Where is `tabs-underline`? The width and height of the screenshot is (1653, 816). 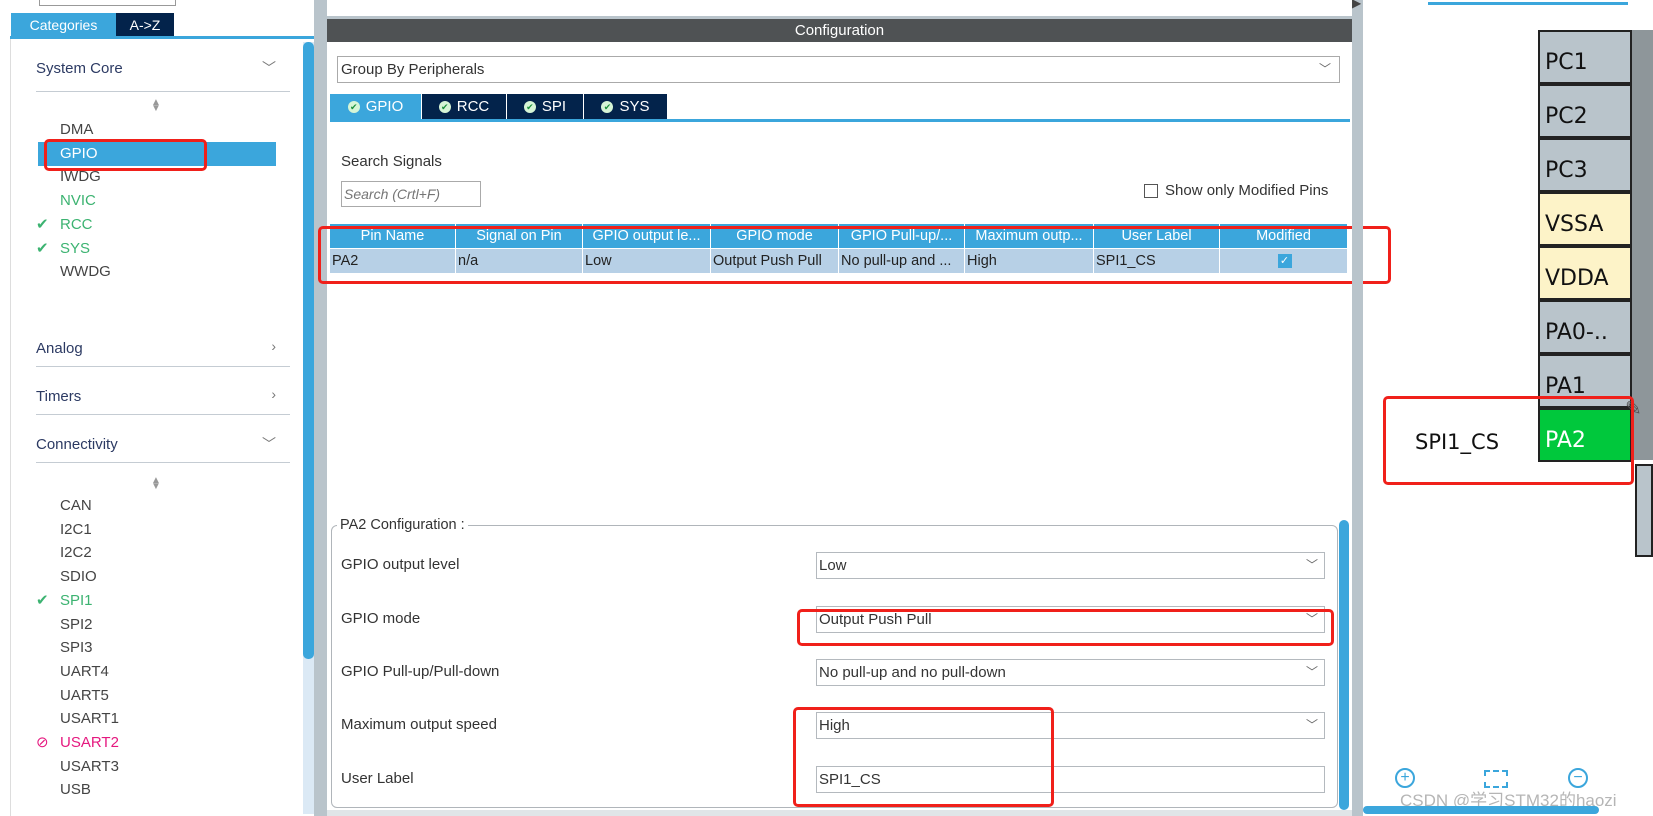
tabs-underline is located at coordinates (840, 120).